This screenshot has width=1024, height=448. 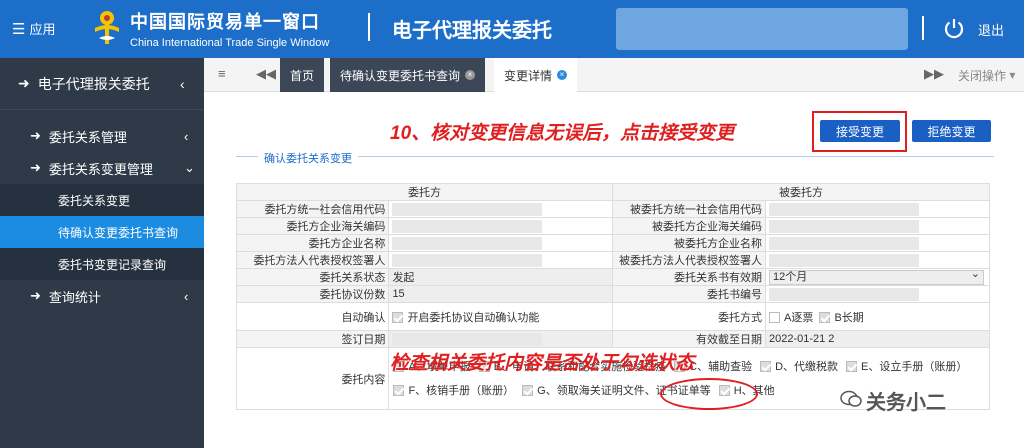 What do you see at coordinates (860, 131) in the screenshot?
I see `accept-change-button: 接受变更` at bounding box center [860, 131].